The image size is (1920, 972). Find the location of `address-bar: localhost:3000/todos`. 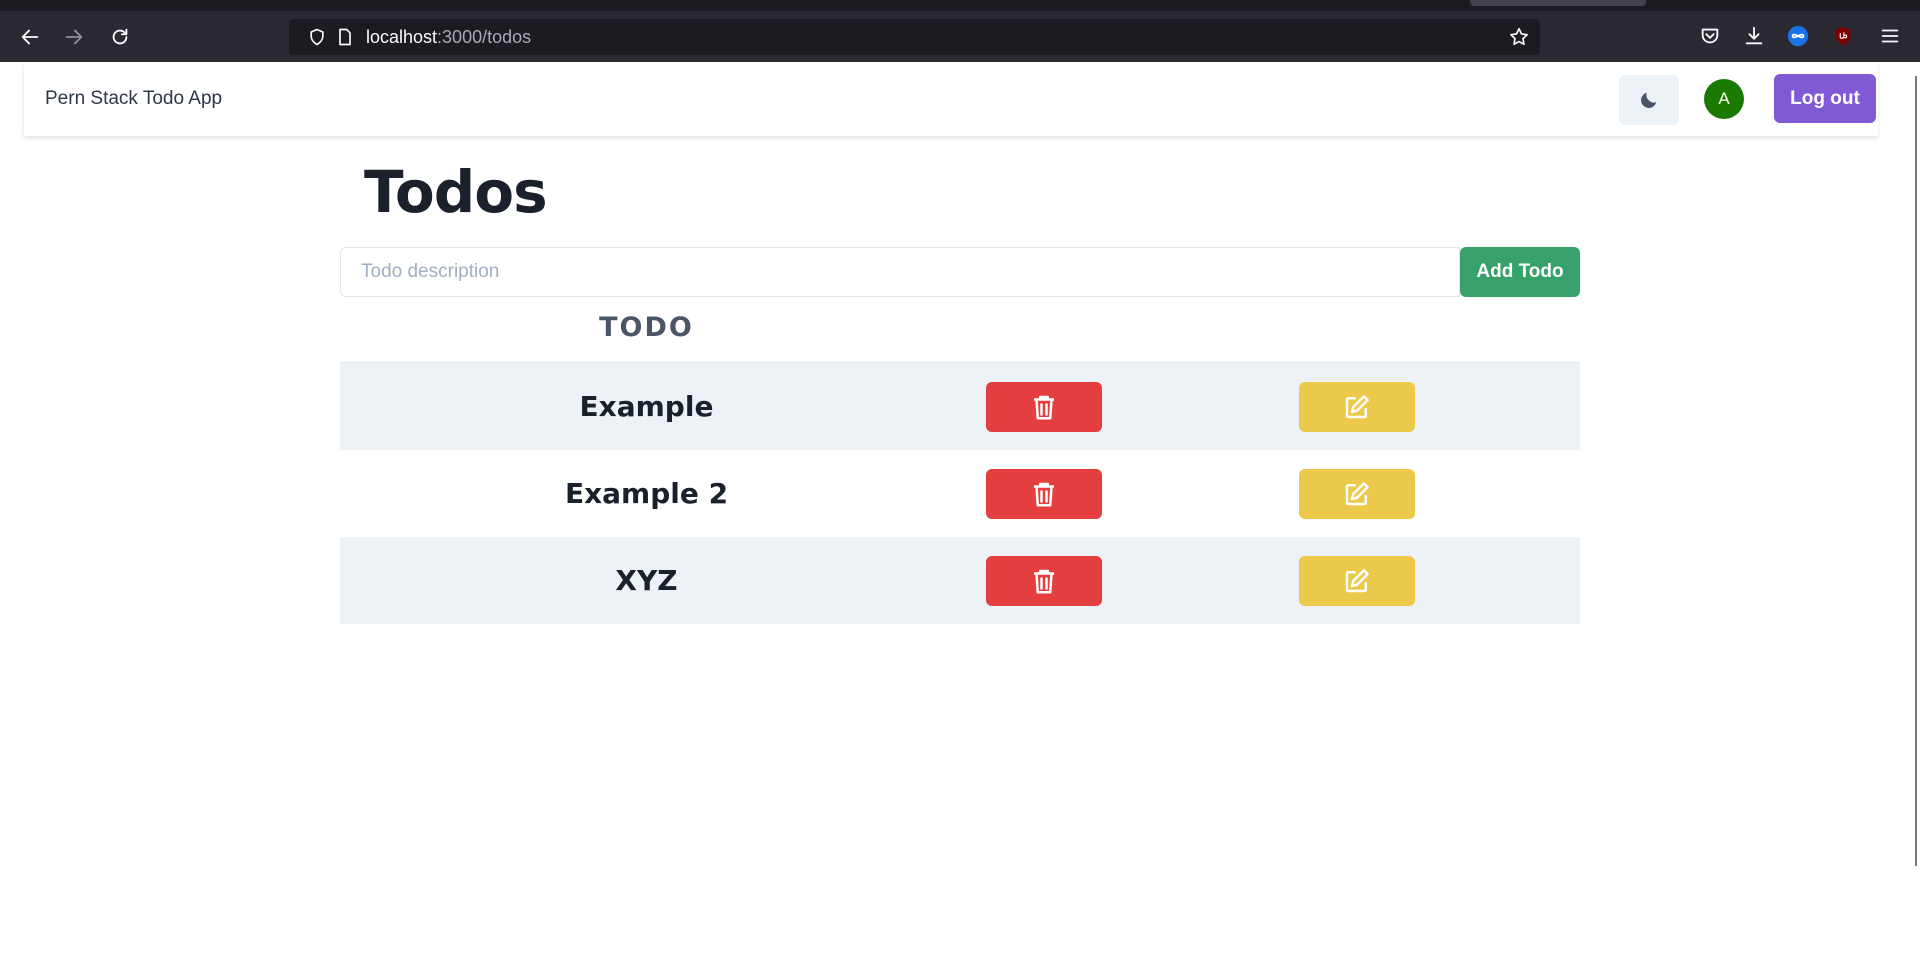

address-bar: localhost:3000/todos is located at coordinates (914, 37).